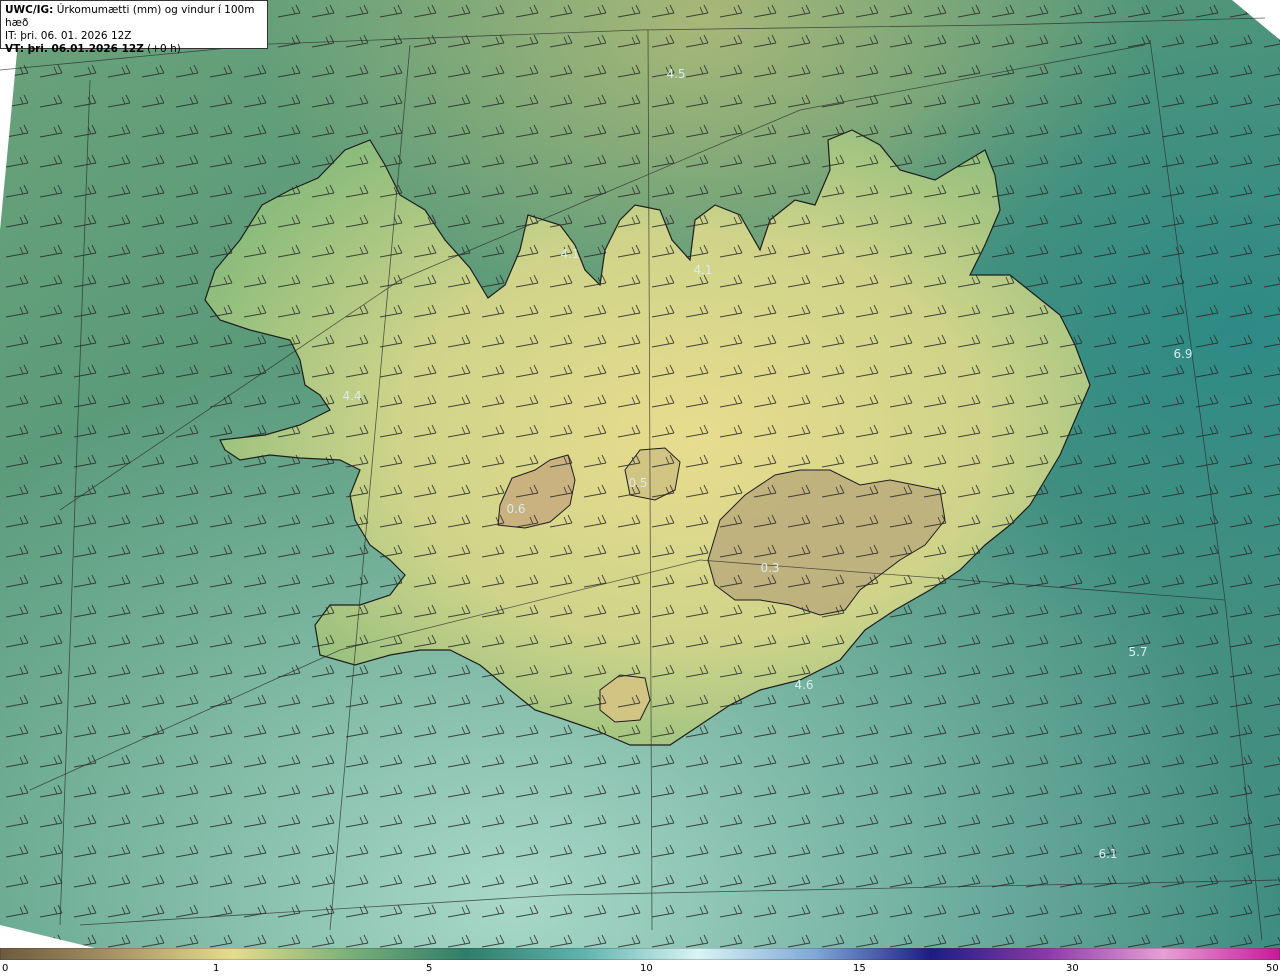 The image size is (1280, 978). Describe the element at coordinates (5, 968) in the screenshot. I see `colorbar-tick-label: 0` at that location.